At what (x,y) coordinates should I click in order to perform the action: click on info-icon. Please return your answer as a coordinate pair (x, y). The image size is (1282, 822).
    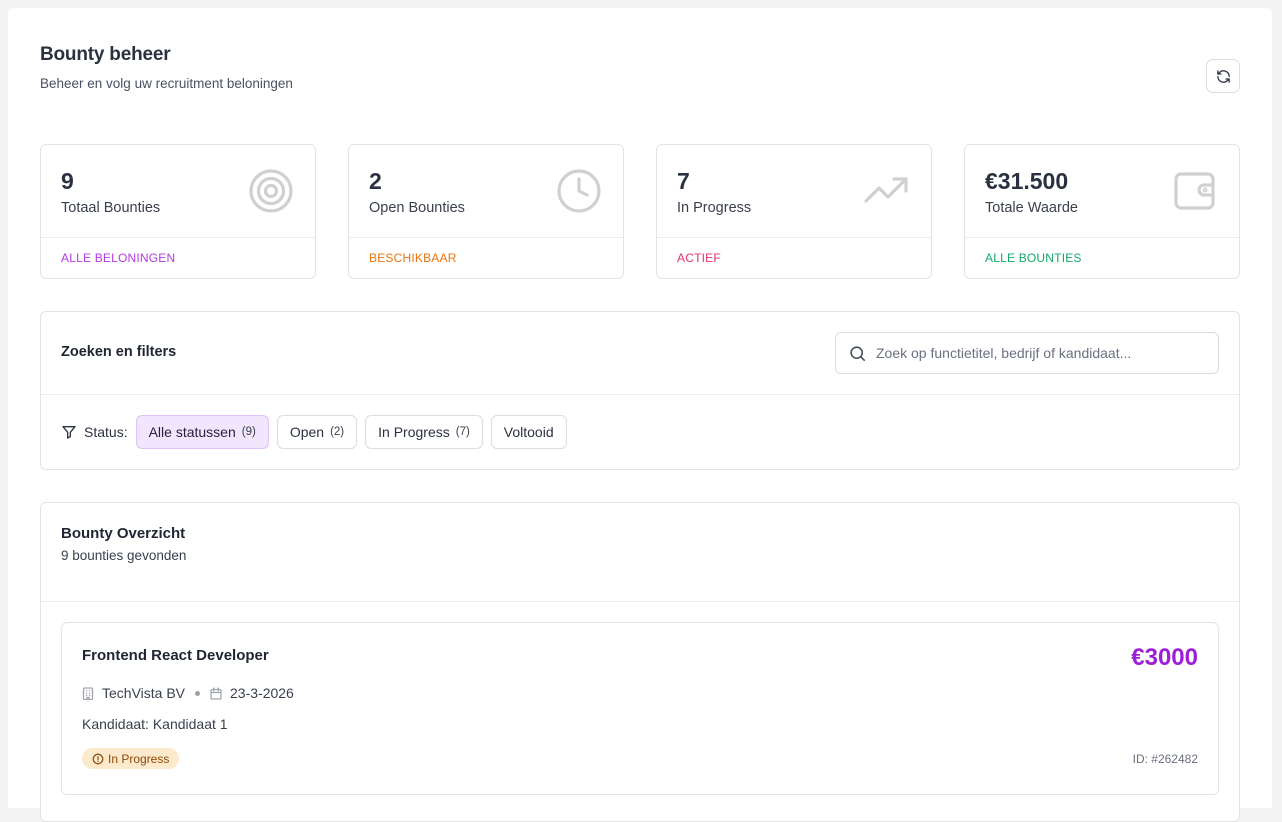
    Looking at the image, I should click on (98, 758).